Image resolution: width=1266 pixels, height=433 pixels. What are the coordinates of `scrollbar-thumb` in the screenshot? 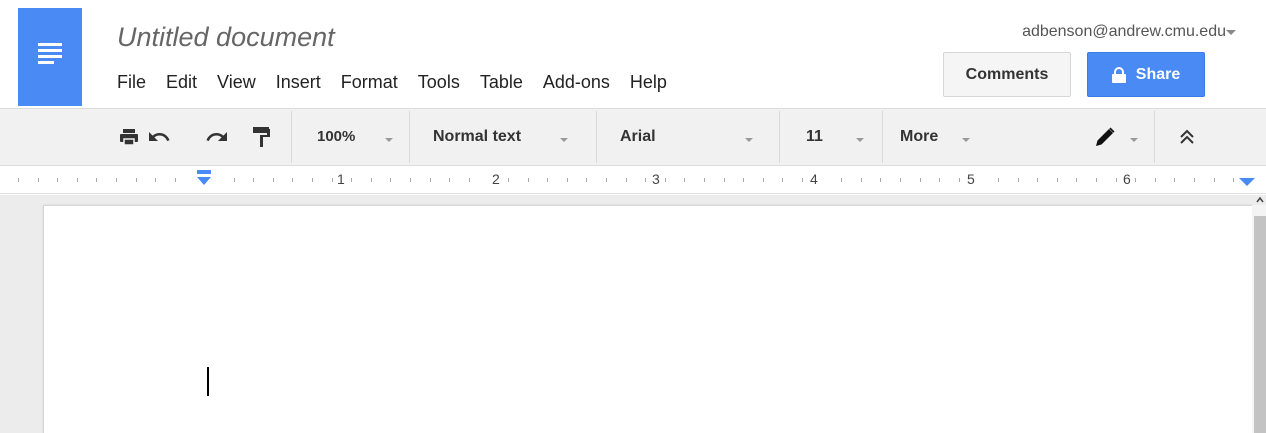 It's located at (1260, 324).